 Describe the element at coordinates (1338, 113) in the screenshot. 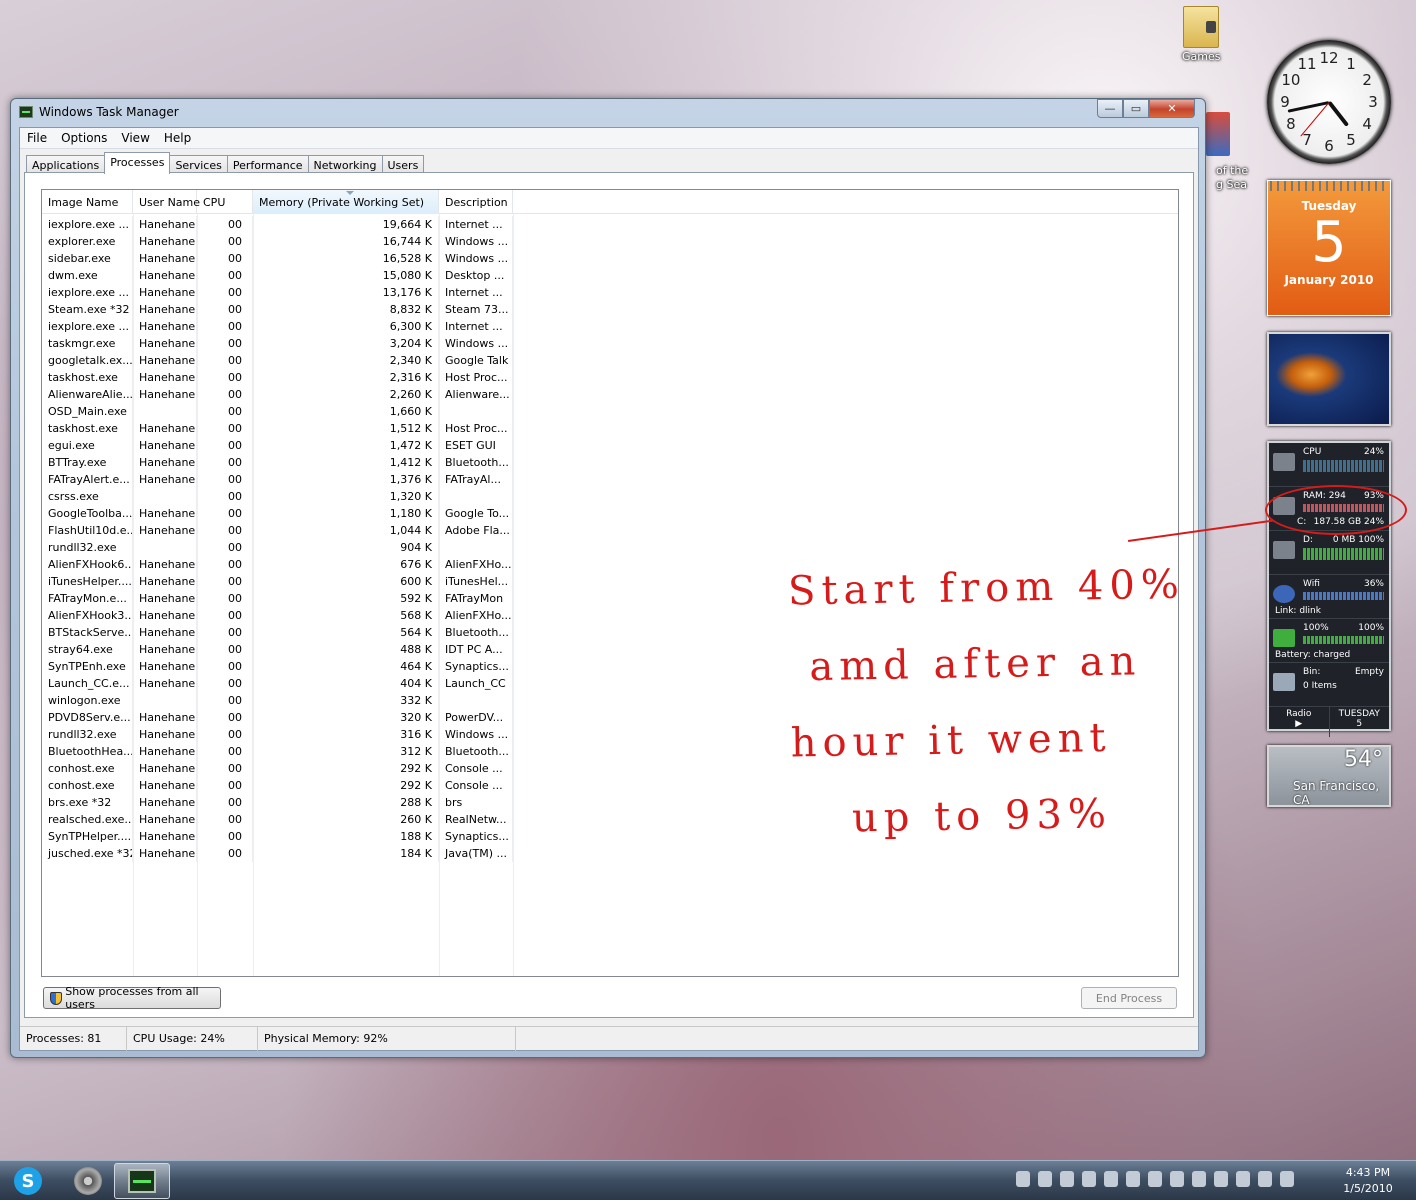

I see `clock-hour-hand` at that location.